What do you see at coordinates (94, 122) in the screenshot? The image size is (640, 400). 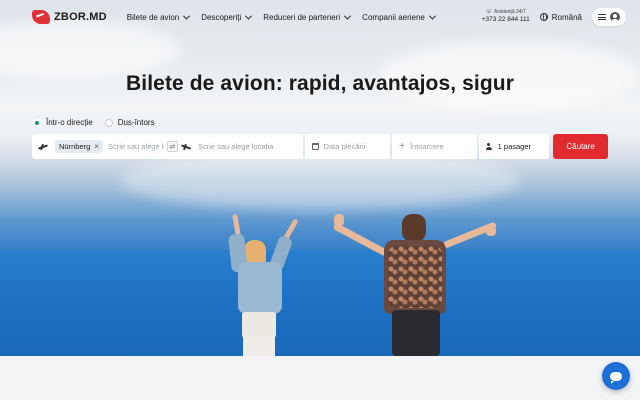 I see `trip-type-selector: Într-o direcție Dus-întors` at bounding box center [94, 122].